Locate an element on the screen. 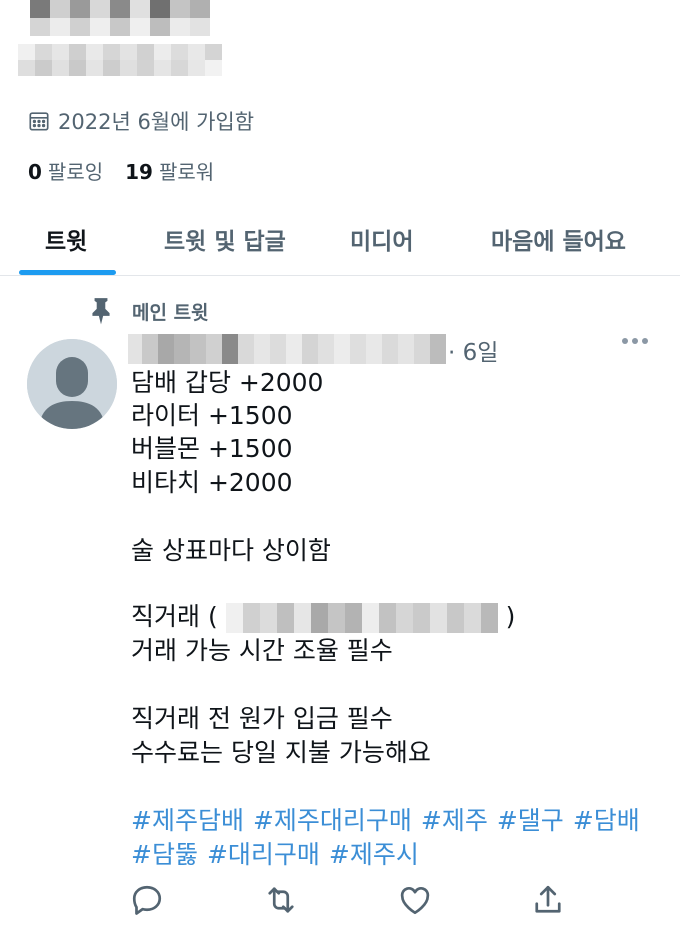 This screenshot has height=949, width=680. followers-label: 팔로워 is located at coordinates (186, 172).